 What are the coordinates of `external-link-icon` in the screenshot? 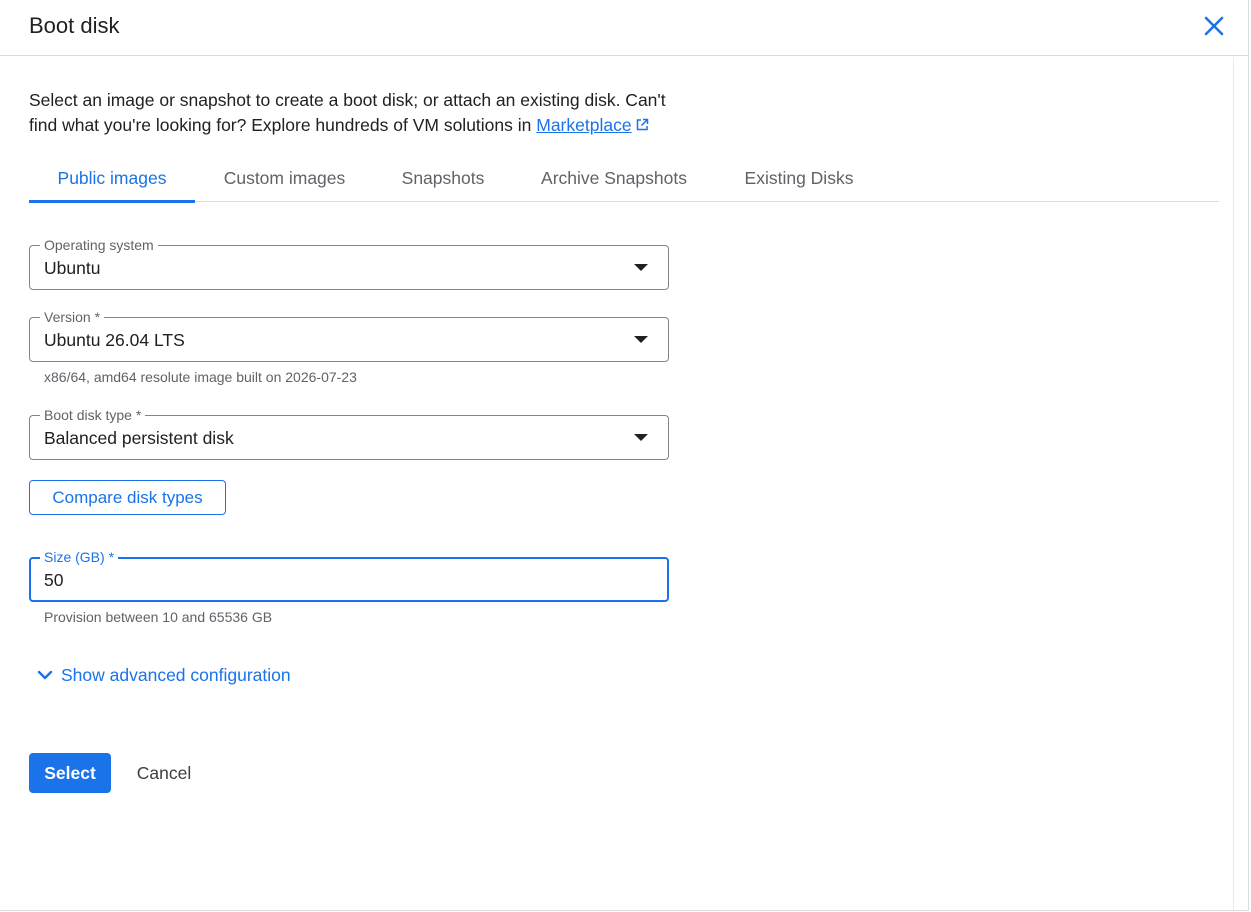 It's located at (642, 126).